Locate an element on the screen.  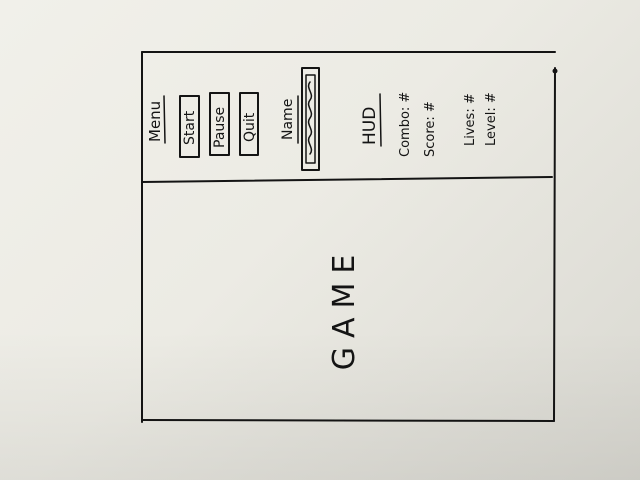
menu-title: Menu is located at coordinates (155, 121).